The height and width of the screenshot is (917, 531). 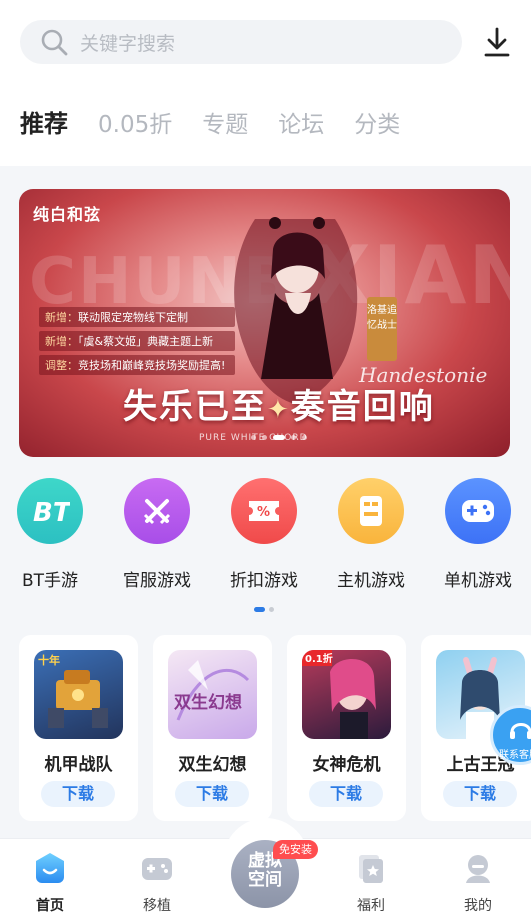 What do you see at coordinates (157, 883) in the screenshot?
I see `nav-port: 移植` at bounding box center [157, 883].